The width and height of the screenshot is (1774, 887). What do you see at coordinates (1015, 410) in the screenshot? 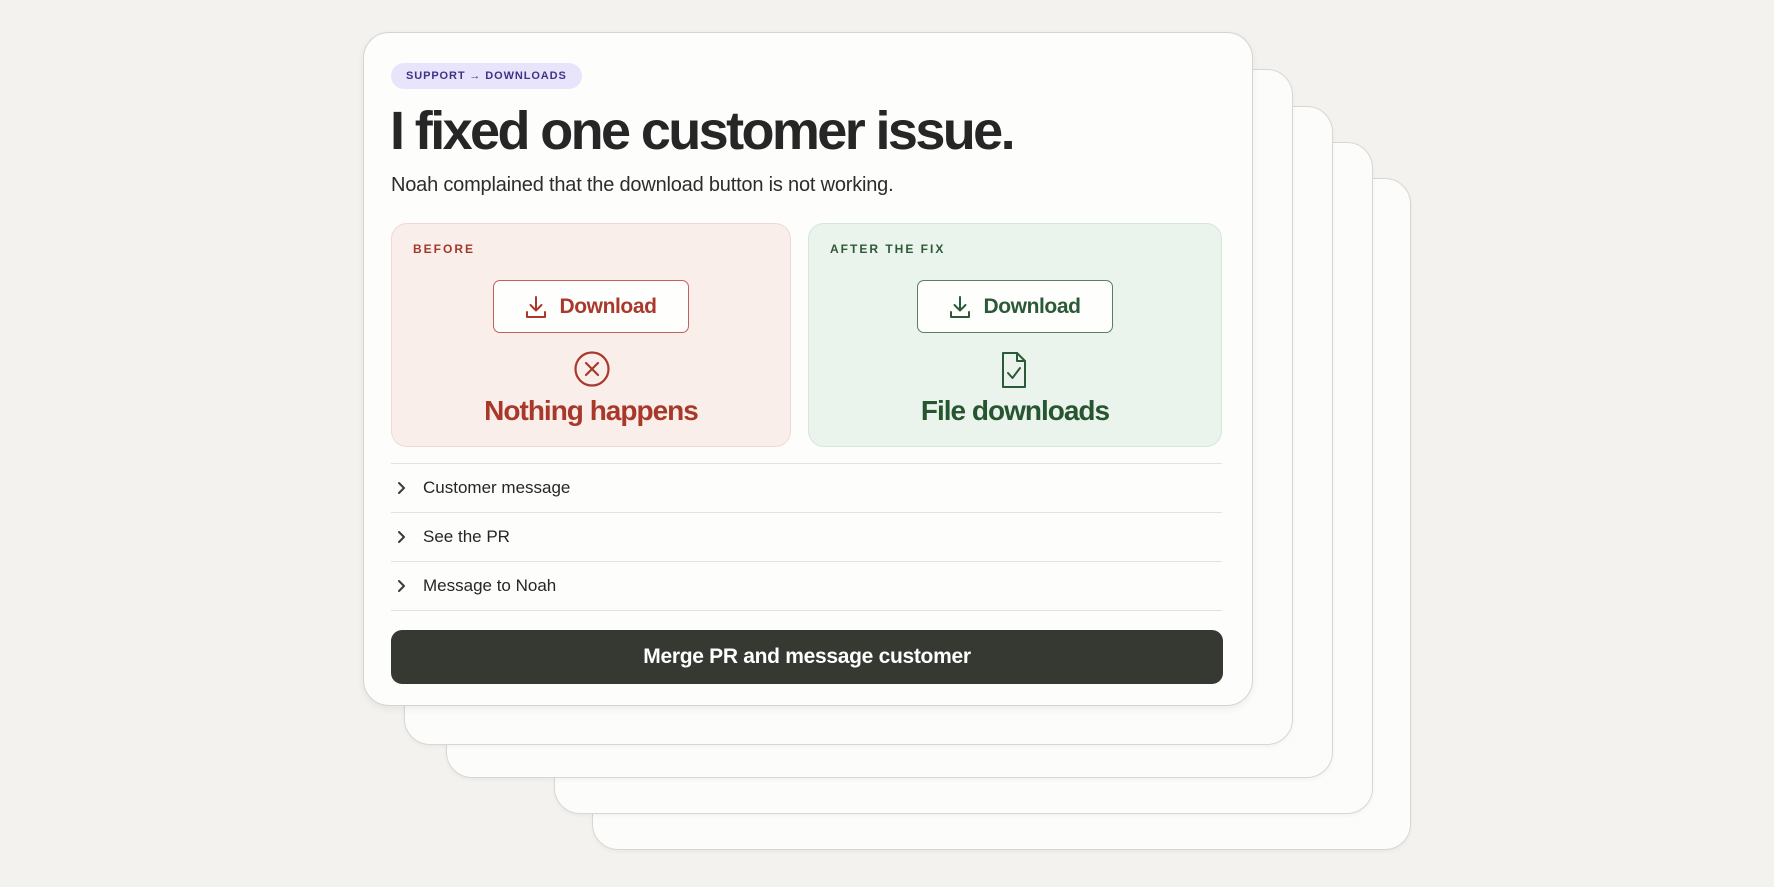
I see `after-status-text: File downloads` at bounding box center [1015, 410].